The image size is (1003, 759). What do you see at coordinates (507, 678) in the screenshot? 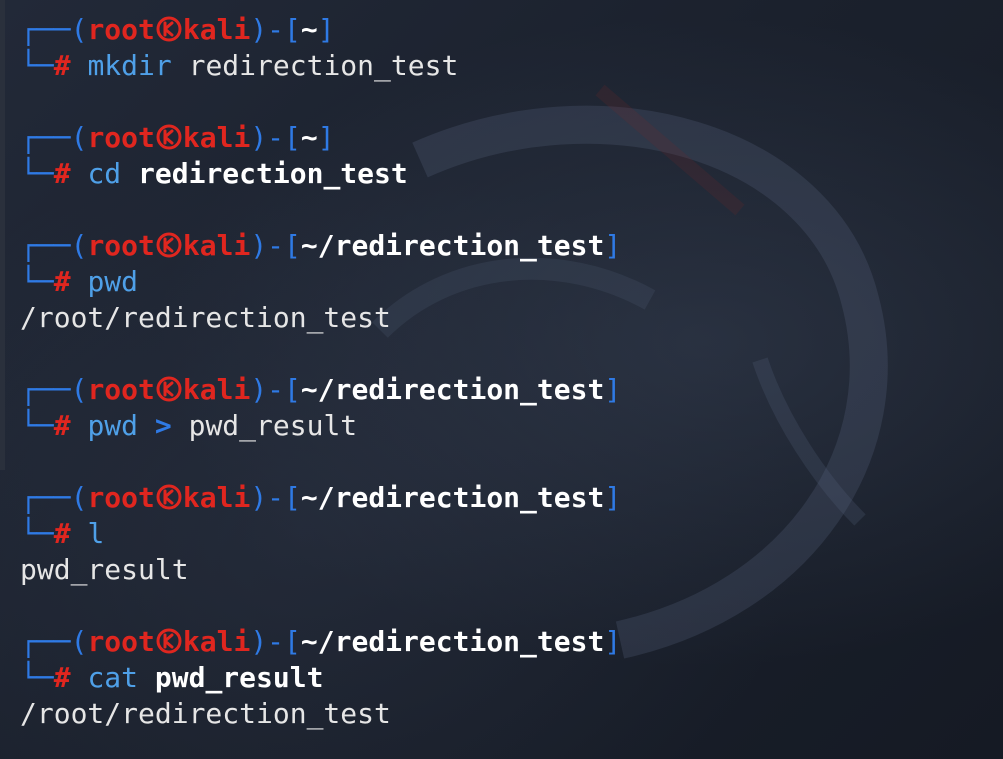
I see `command-line: └─# cat pwd_result` at bounding box center [507, 678].